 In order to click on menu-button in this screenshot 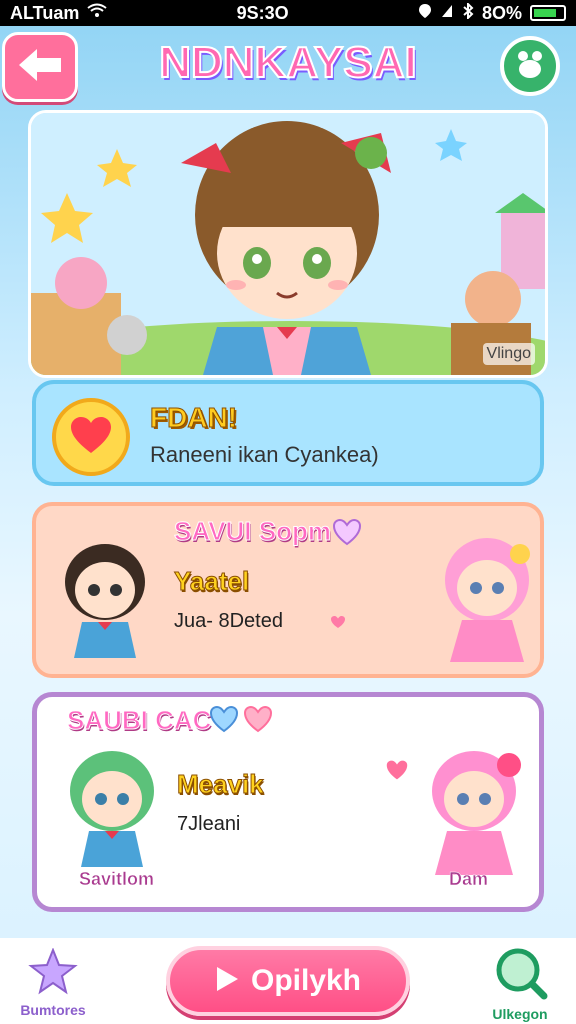, I will do `click(530, 66)`.